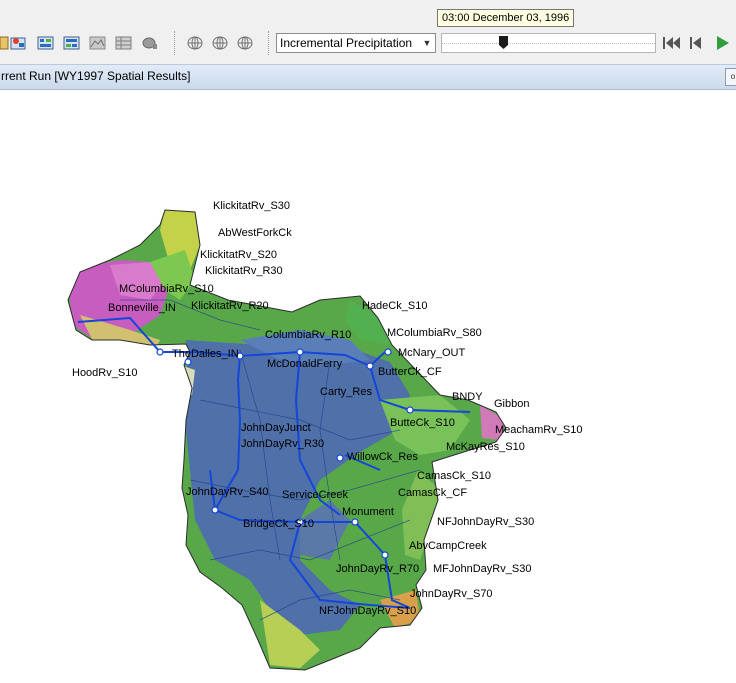  What do you see at coordinates (227, 492) in the screenshot?
I see `map-label: JohnDayRv_S40` at bounding box center [227, 492].